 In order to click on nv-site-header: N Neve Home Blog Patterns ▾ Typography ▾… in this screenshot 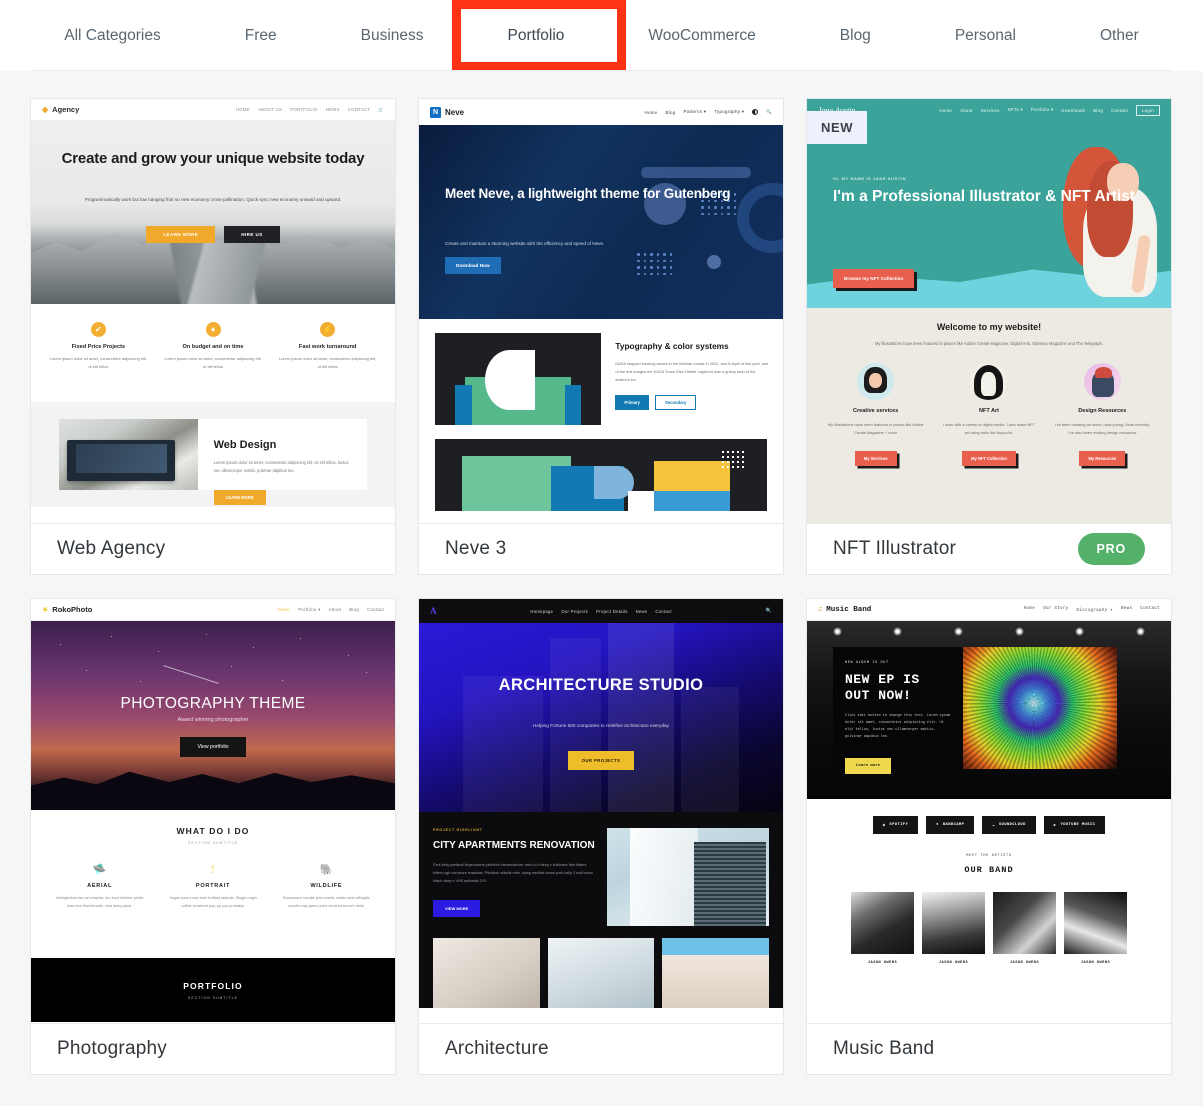, I will do `click(601, 112)`.